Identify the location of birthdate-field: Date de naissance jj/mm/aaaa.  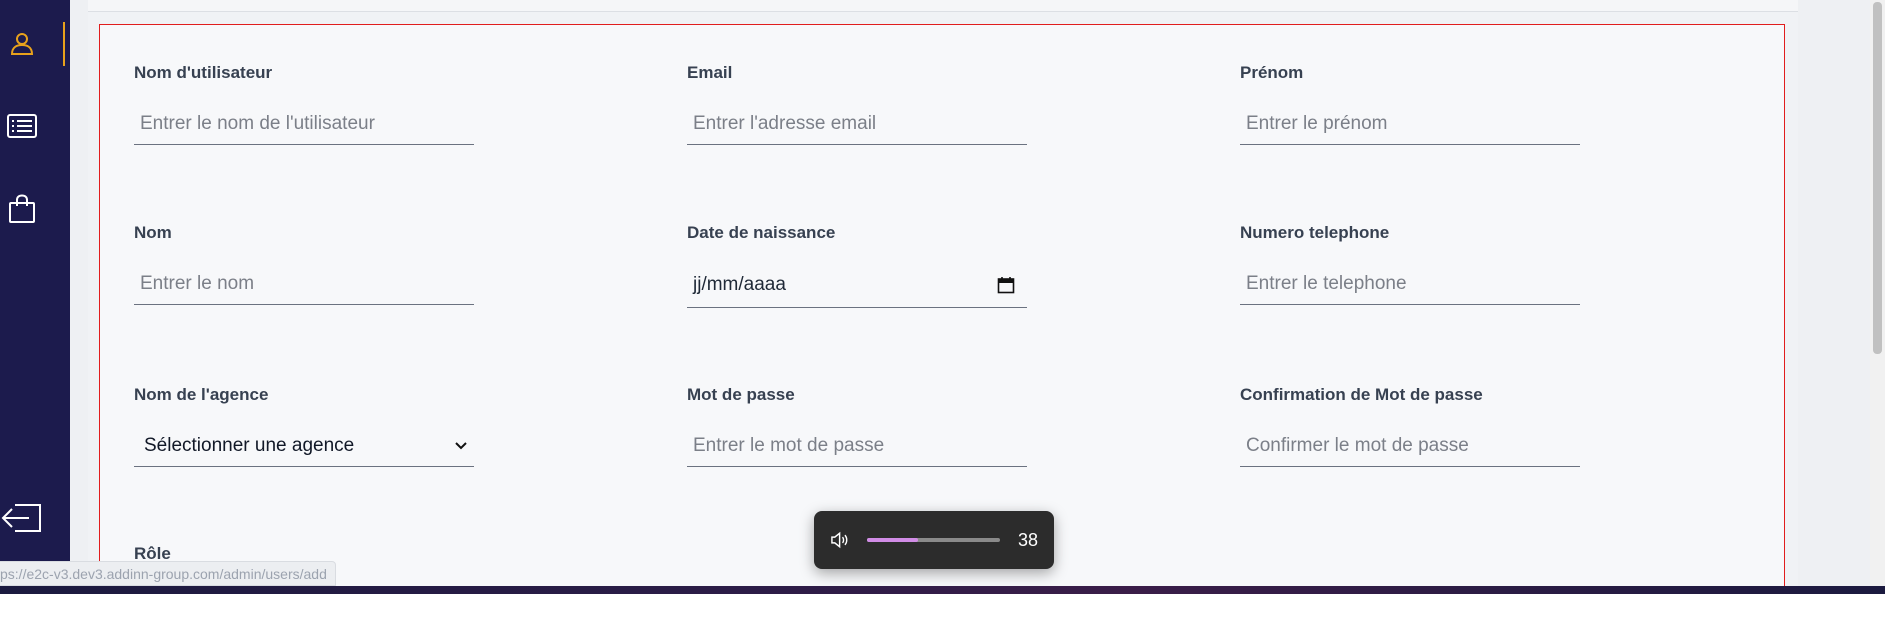
(857, 265).